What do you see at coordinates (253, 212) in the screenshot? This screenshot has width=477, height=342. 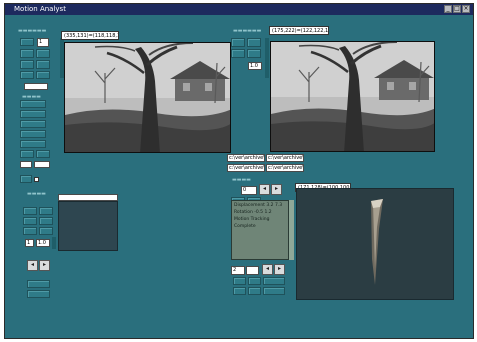 I see `info-line-2: Rotation -0.5 1.2` at bounding box center [253, 212].